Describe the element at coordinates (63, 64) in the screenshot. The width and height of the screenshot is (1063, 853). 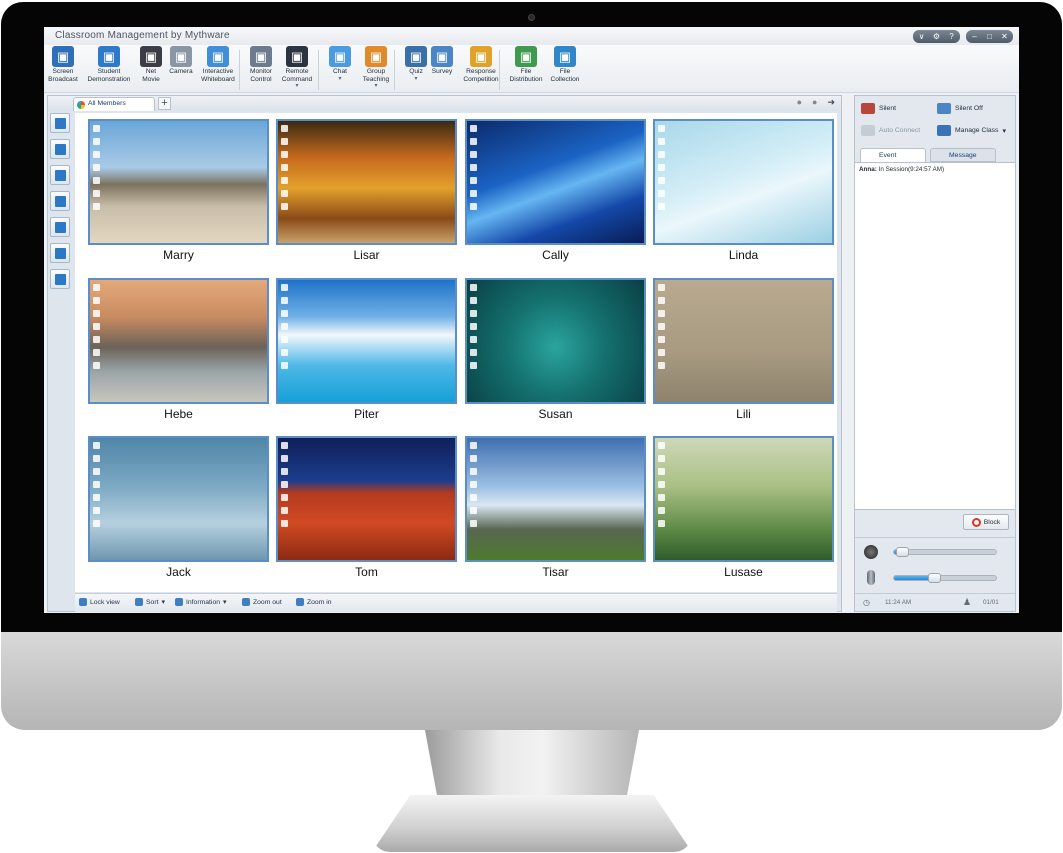
I see `toolbar-button-screen-broadcast: ▣ Screen Broadcast` at that location.